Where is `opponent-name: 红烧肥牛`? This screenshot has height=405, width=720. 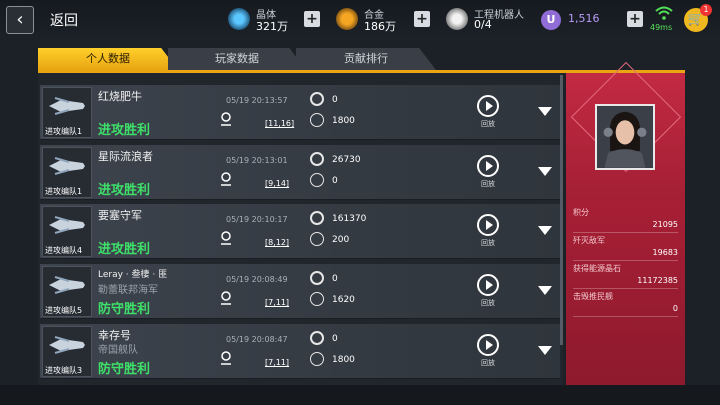
opponent-name: 红烧肥牛 is located at coordinates (120, 96).